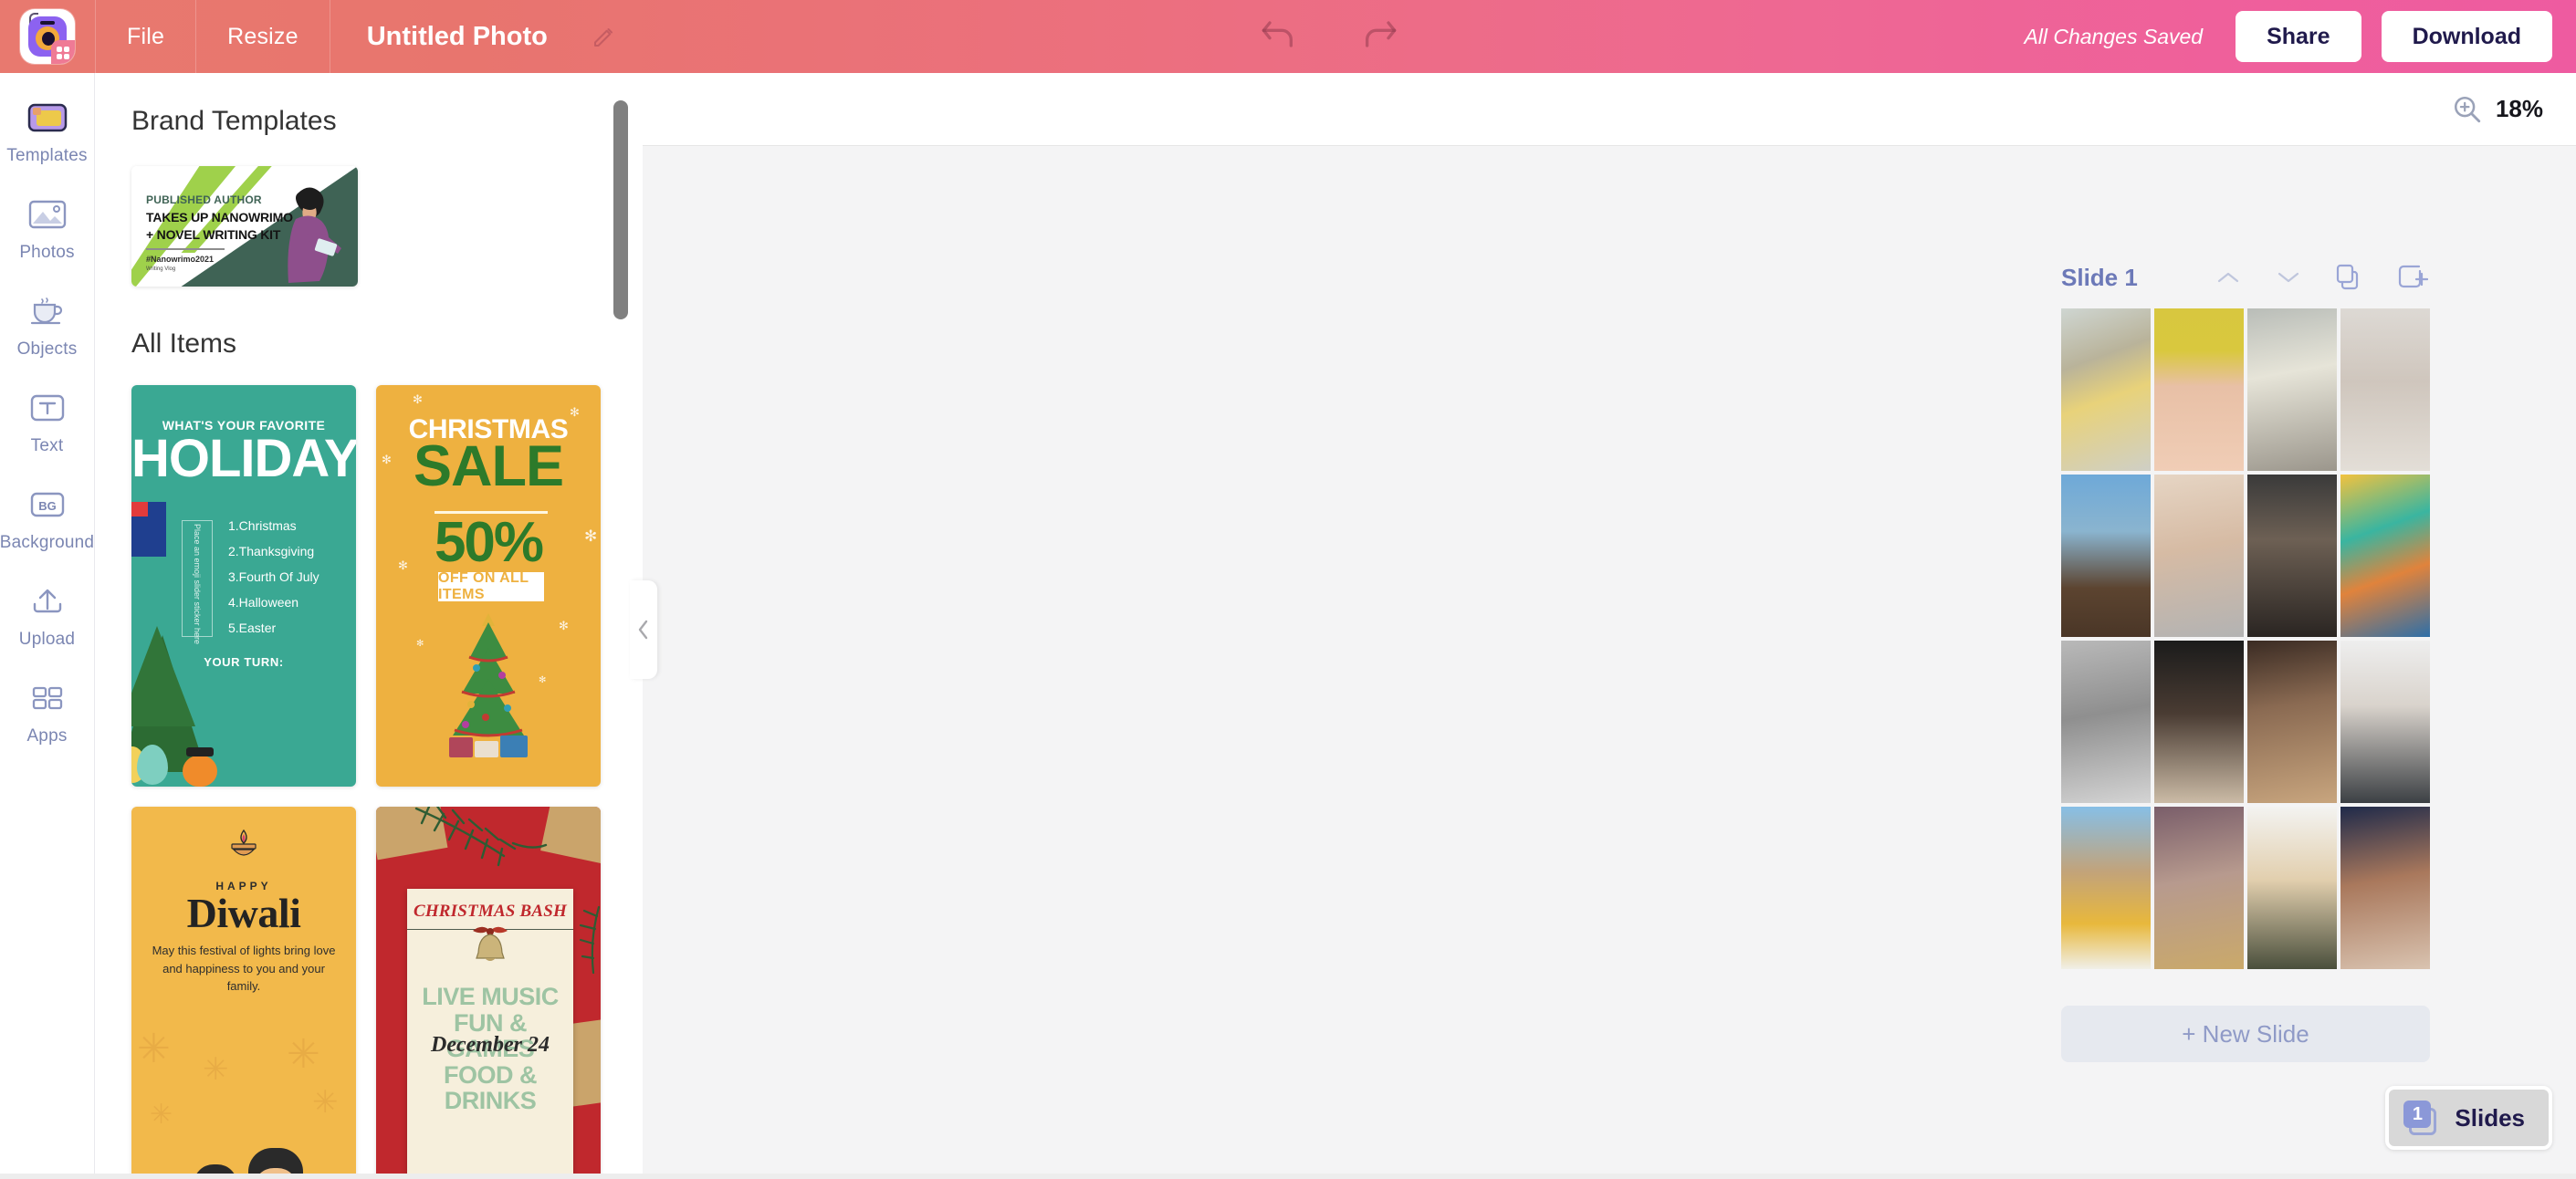 This screenshot has width=2576, height=1179. I want to click on sidebar-item-objects: Objects, so click(48, 325).